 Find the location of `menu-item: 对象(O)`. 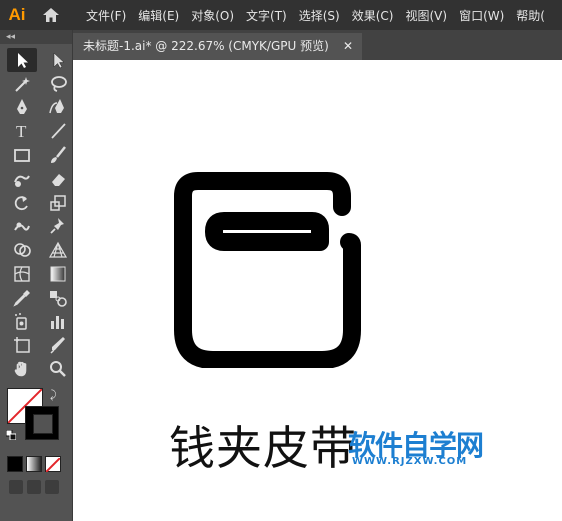

menu-item: 对象(O) is located at coordinates (212, 15).